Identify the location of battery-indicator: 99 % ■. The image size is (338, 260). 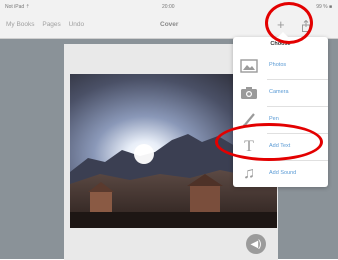
(324, 7).